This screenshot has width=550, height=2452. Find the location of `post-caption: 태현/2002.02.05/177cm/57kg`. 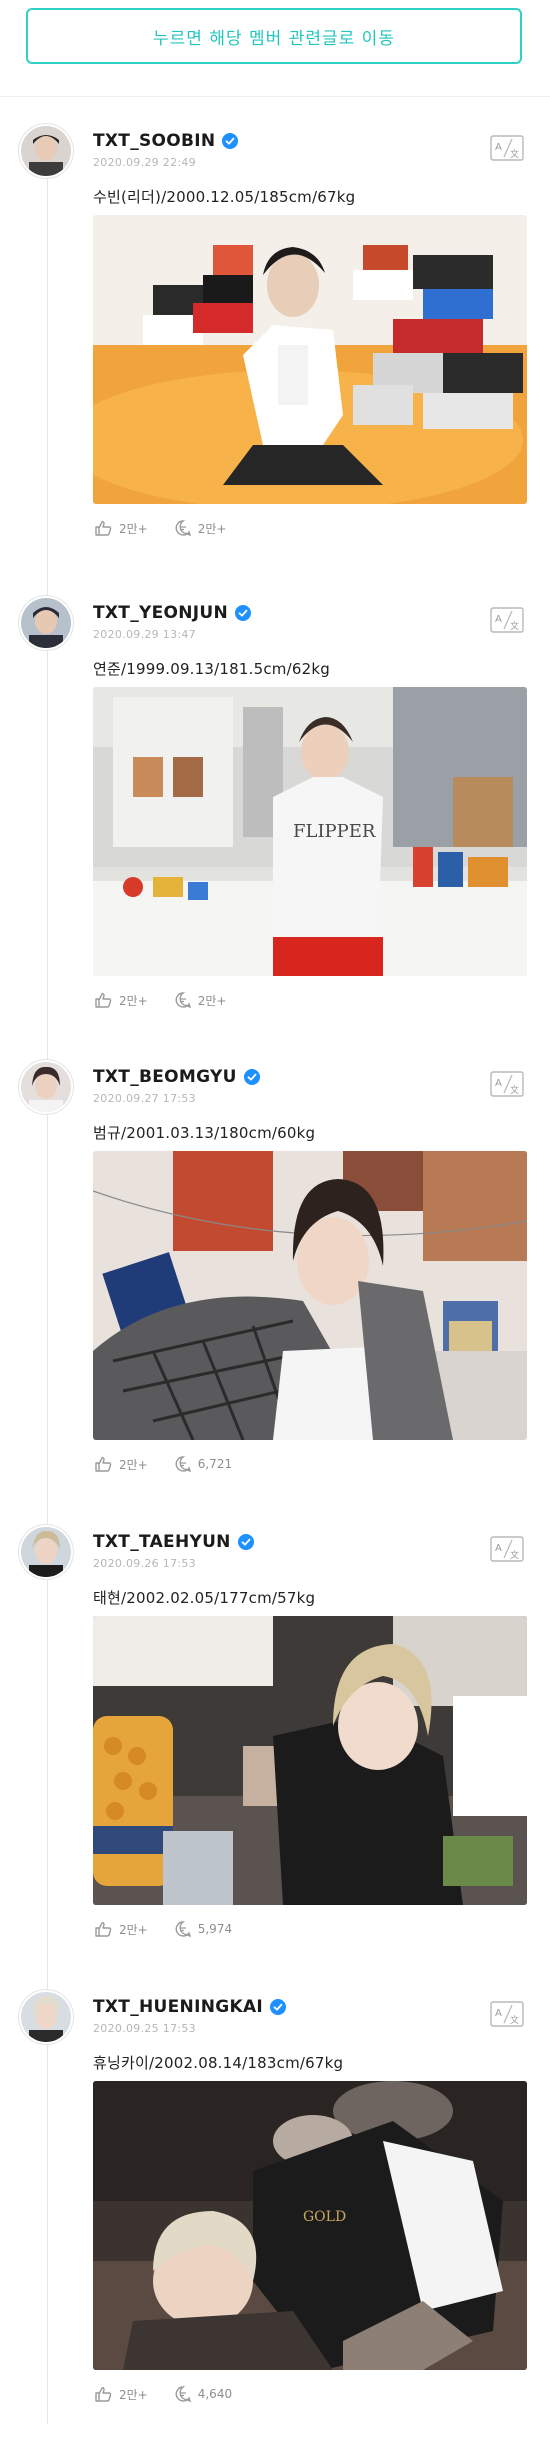

post-caption: 태현/2002.02.05/177cm/57kg is located at coordinates (204, 1598).